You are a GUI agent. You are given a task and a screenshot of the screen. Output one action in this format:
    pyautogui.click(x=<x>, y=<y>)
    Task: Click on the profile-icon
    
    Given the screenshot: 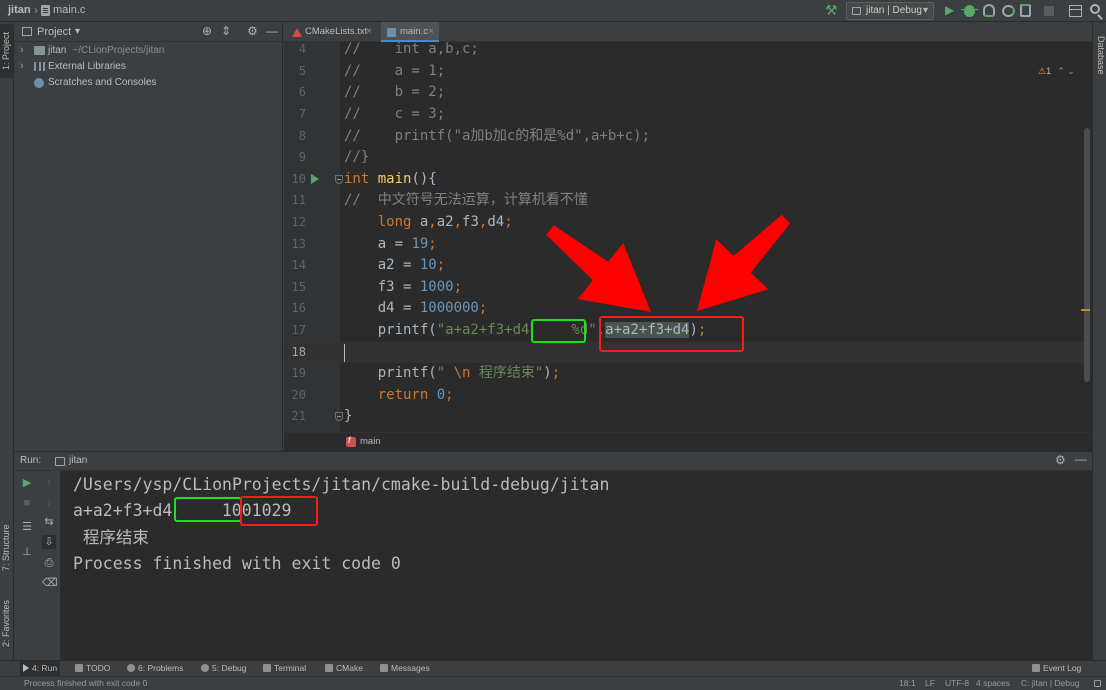 What is the action you would take?
    pyautogui.click(x=1008, y=11)
    